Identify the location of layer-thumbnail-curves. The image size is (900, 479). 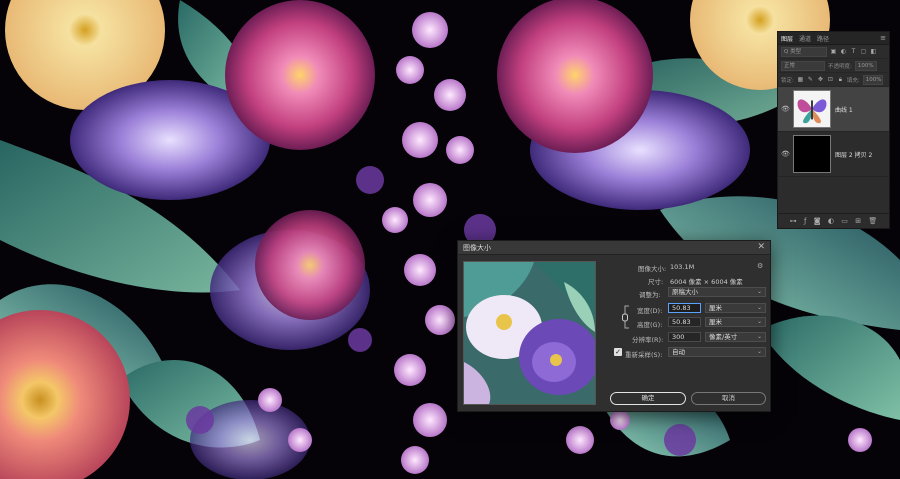
(812, 109).